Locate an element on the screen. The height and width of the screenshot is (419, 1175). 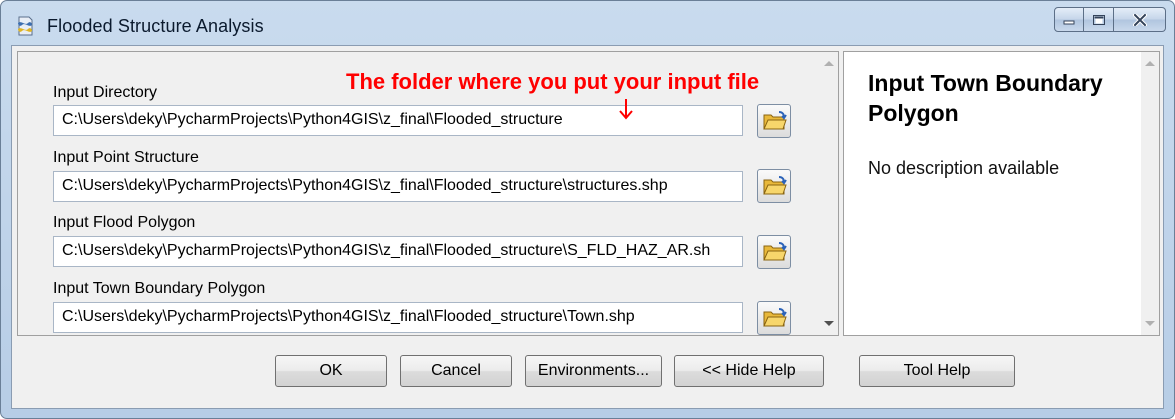
ok-button: OK is located at coordinates (331, 371).